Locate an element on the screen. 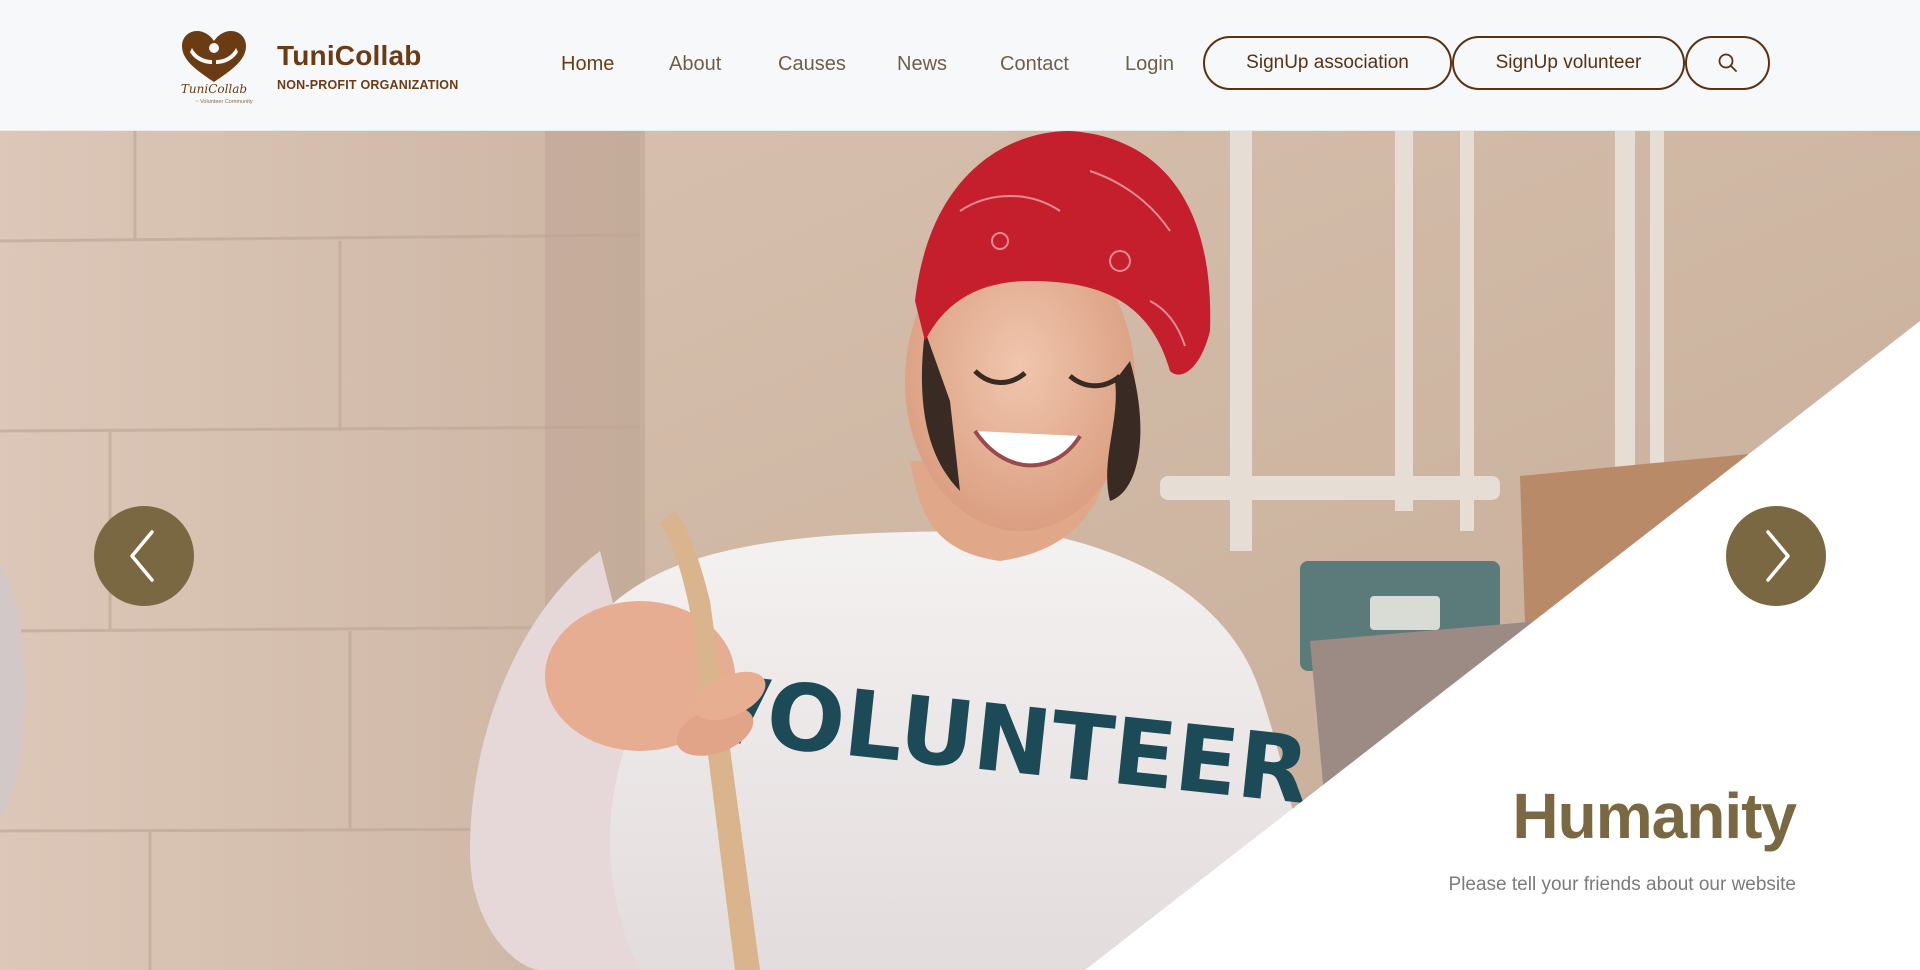  signup-volunteer-button: SignUp volunteer is located at coordinates (1568, 63).